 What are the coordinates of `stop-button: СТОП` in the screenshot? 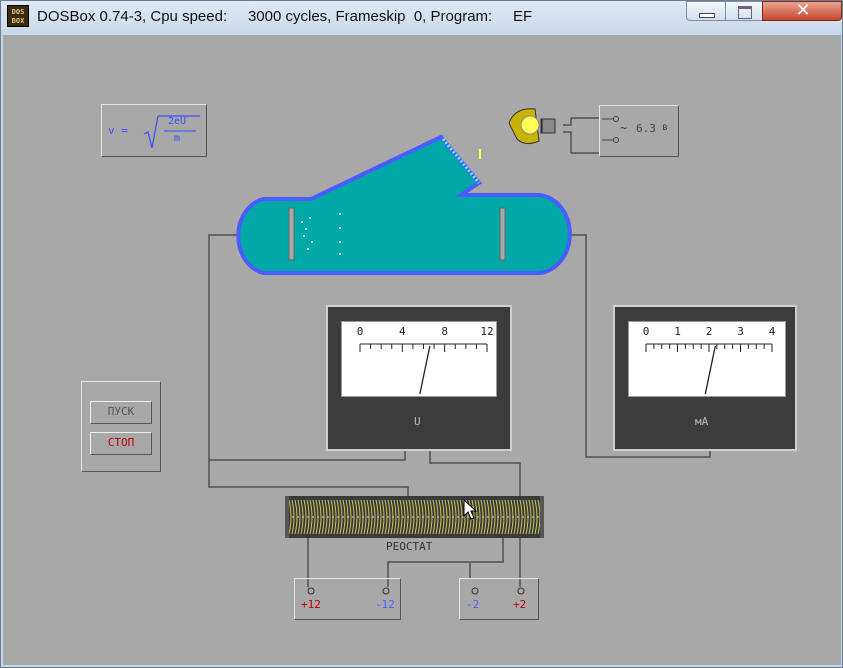 It's located at (121, 443).